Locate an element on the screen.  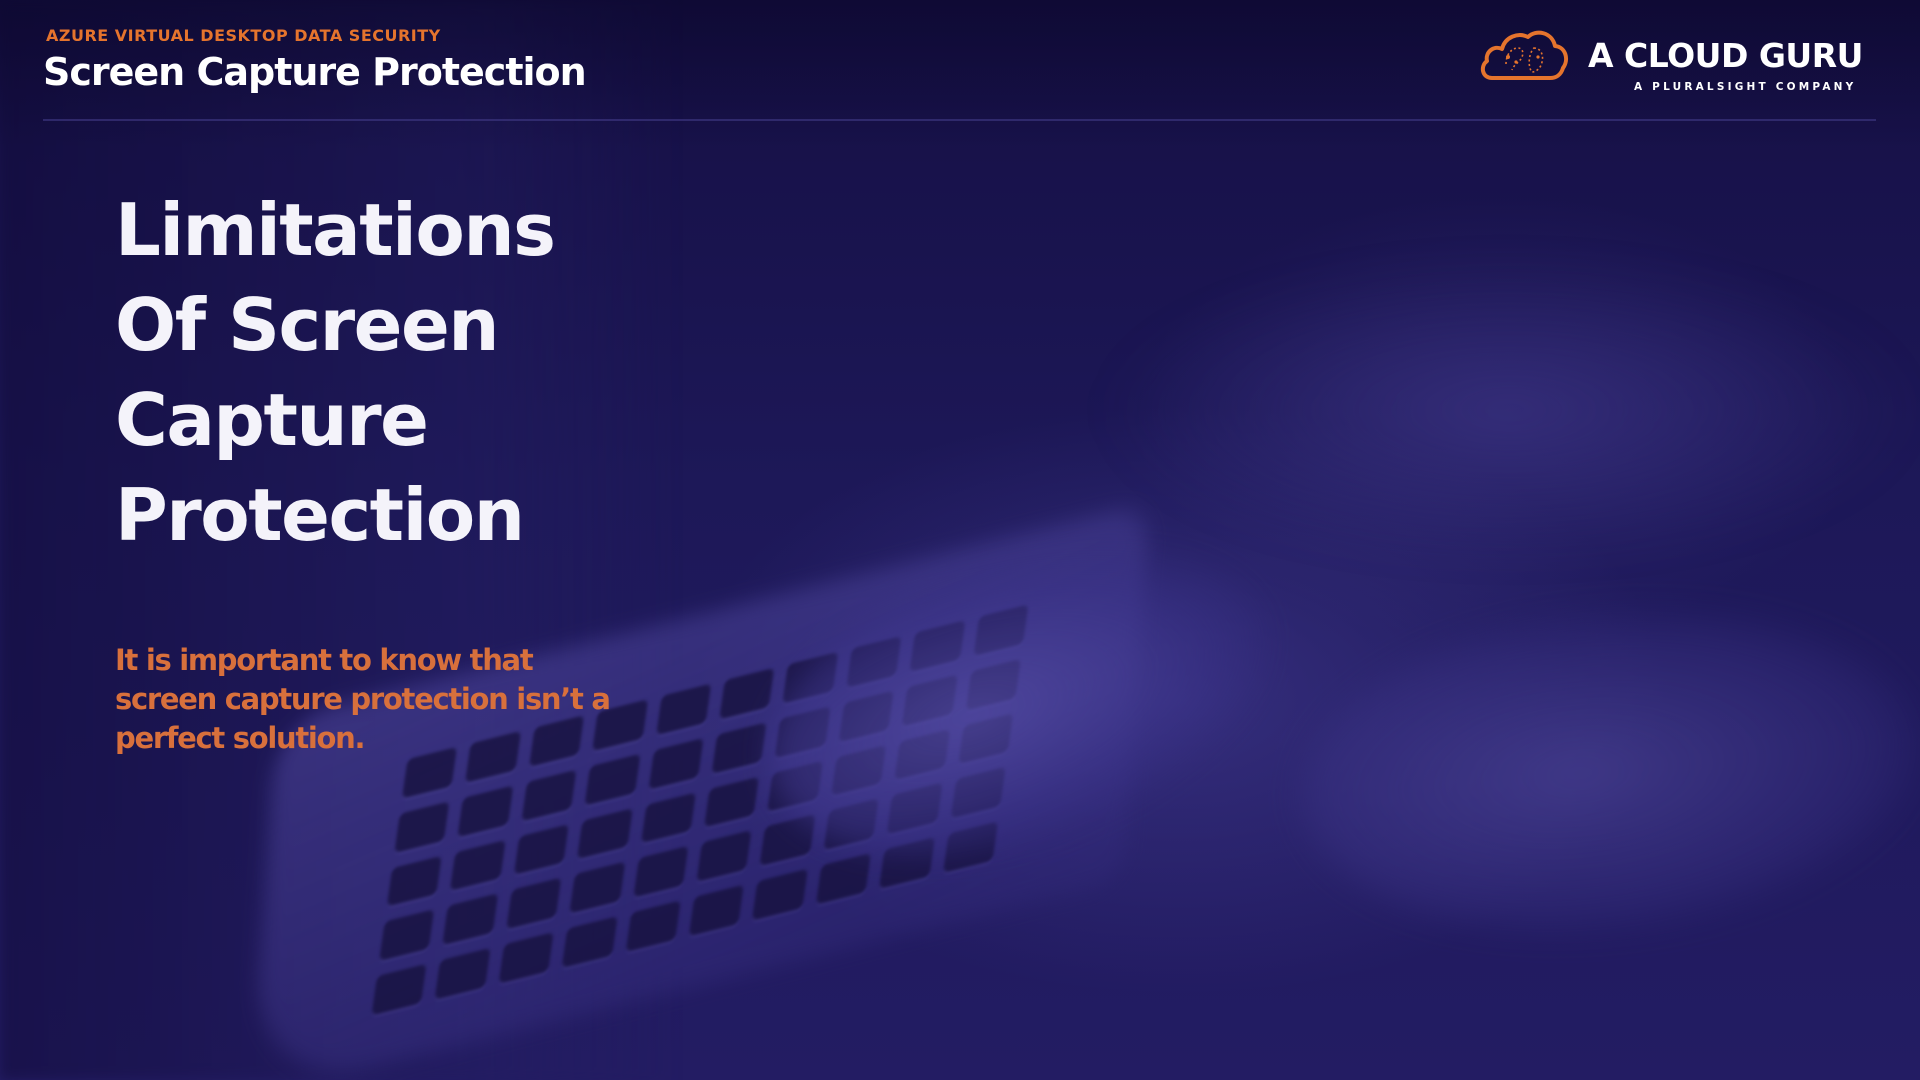
cloud-icon is located at coordinates (1524, 55).